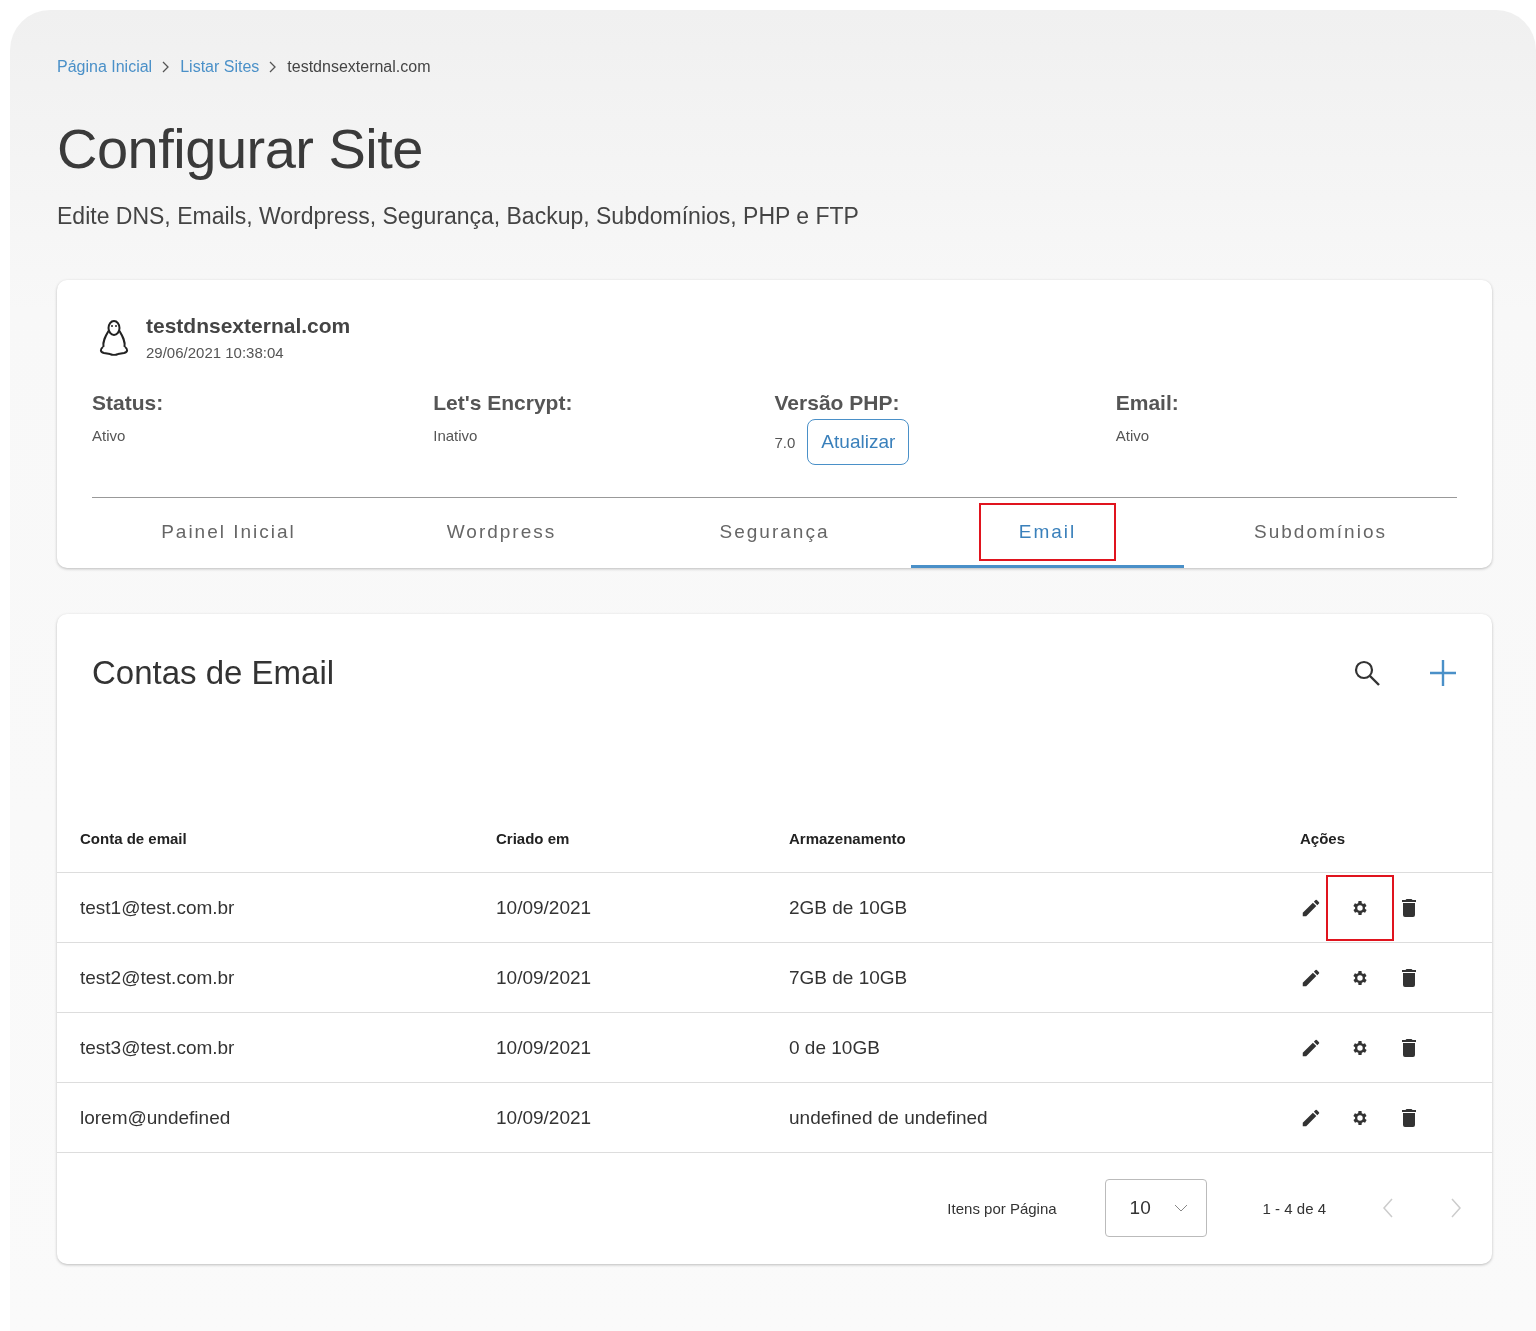  What do you see at coordinates (1002, 1208) in the screenshot?
I see `page-size-label: Itens por Página` at bounding box center [1002, 1208].